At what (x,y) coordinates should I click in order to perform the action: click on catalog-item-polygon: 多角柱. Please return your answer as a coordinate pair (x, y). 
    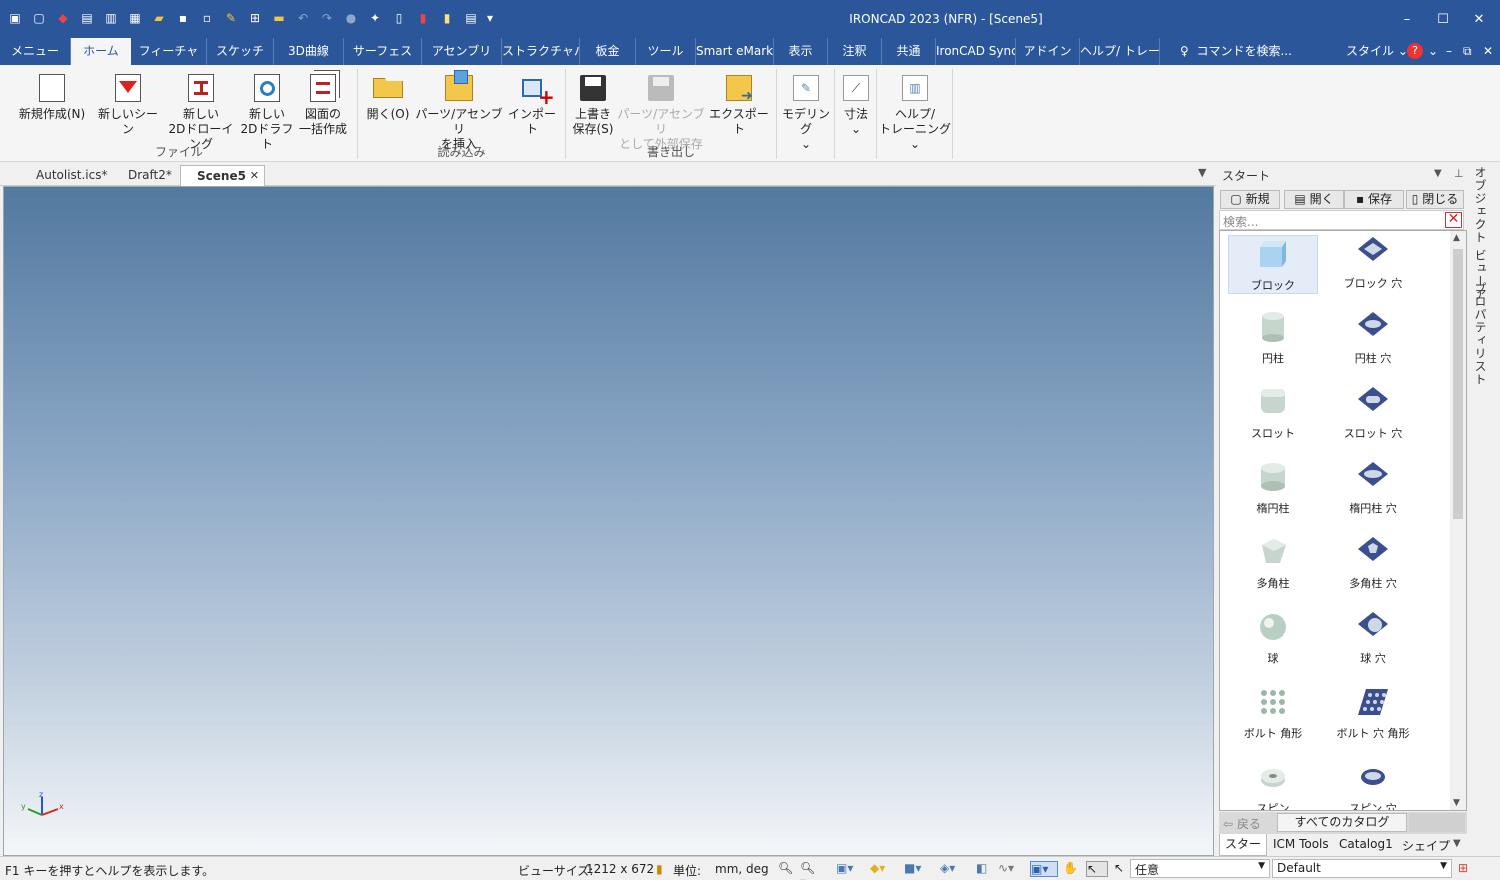
    Looking at the image, I should click on (1273, 563).